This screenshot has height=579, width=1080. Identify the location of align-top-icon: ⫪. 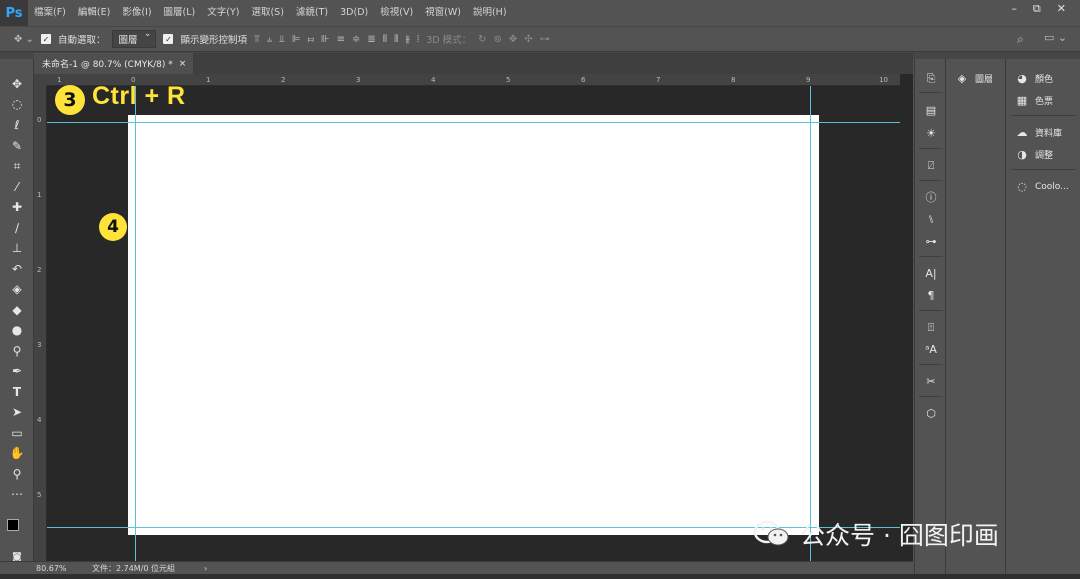
(257, 39).